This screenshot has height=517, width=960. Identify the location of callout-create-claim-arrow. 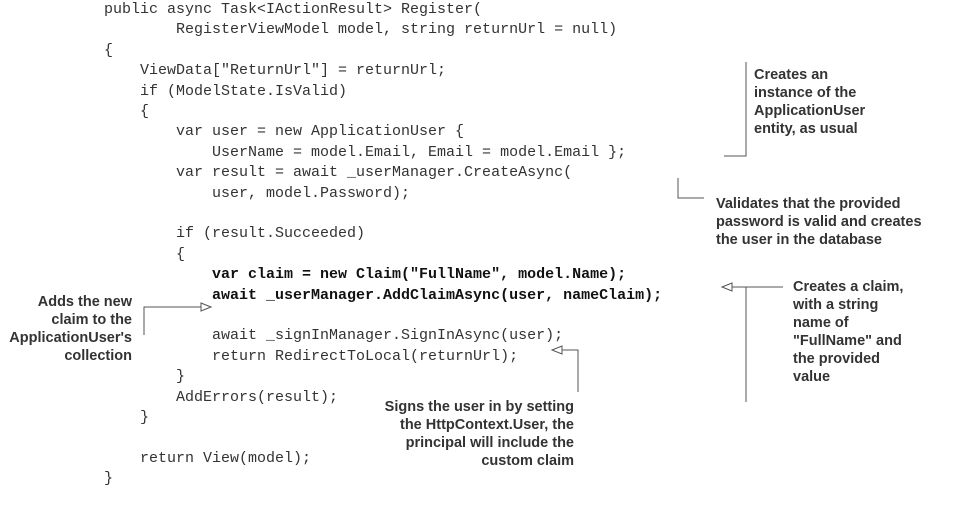
(726, 287).